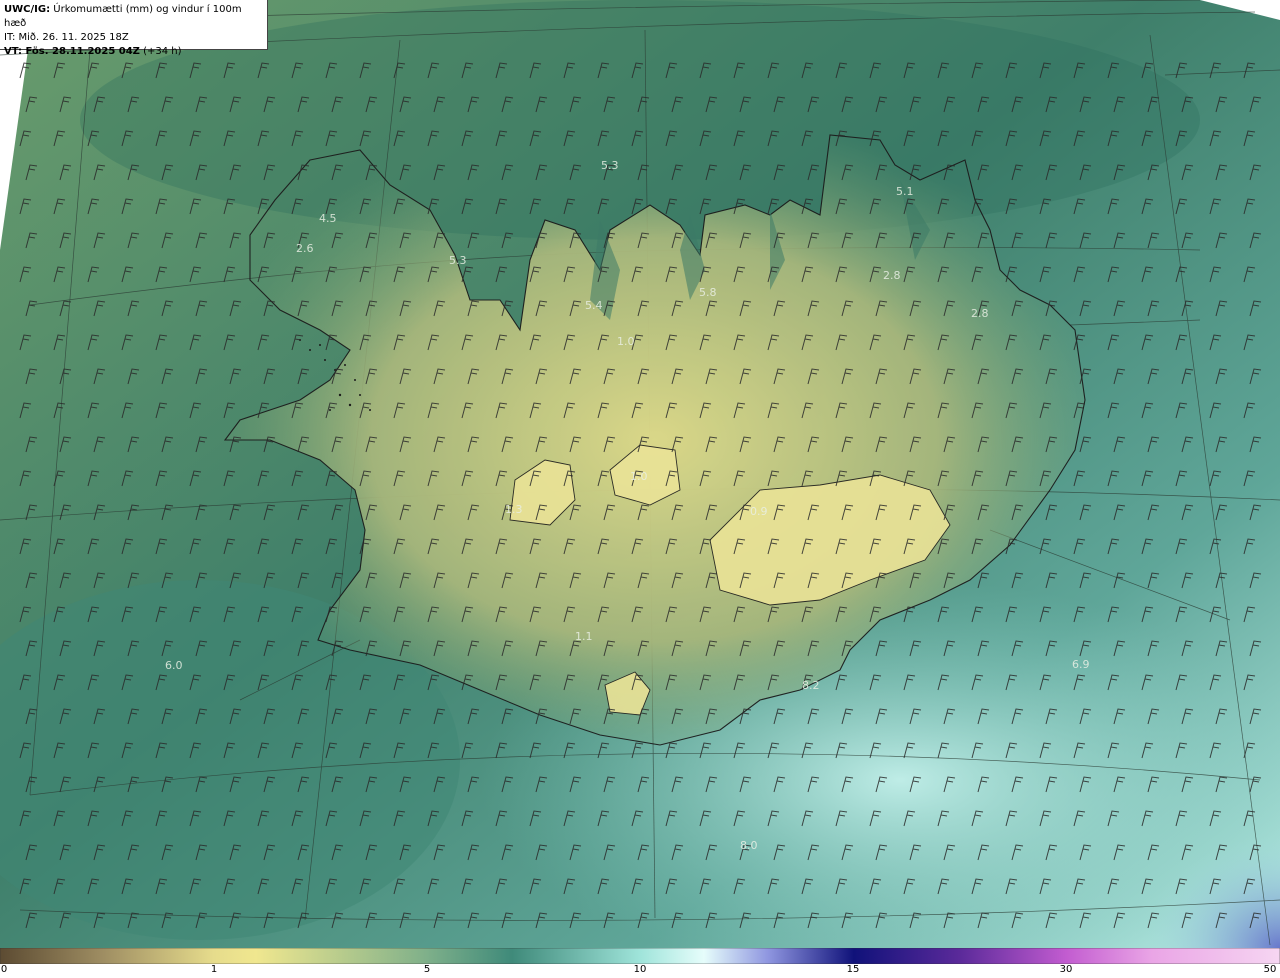  I want to click on value-label: 6.9, so click(1081, 664).